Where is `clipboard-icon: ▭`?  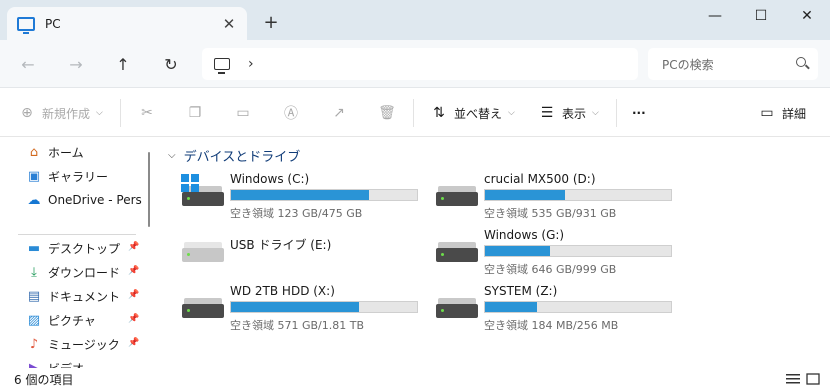 clipboard-icon: ▭ is located at coordinates (243, 113).